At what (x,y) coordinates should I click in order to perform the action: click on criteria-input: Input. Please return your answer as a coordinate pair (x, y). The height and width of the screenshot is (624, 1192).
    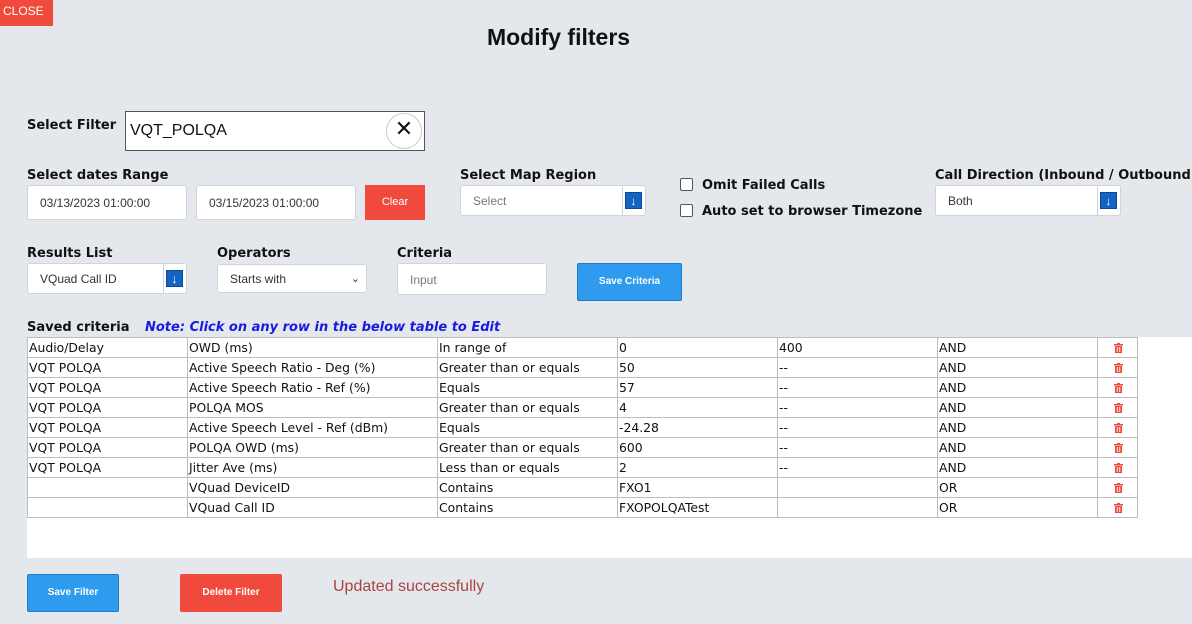
    Looking at the image, I should click on (472, 279).